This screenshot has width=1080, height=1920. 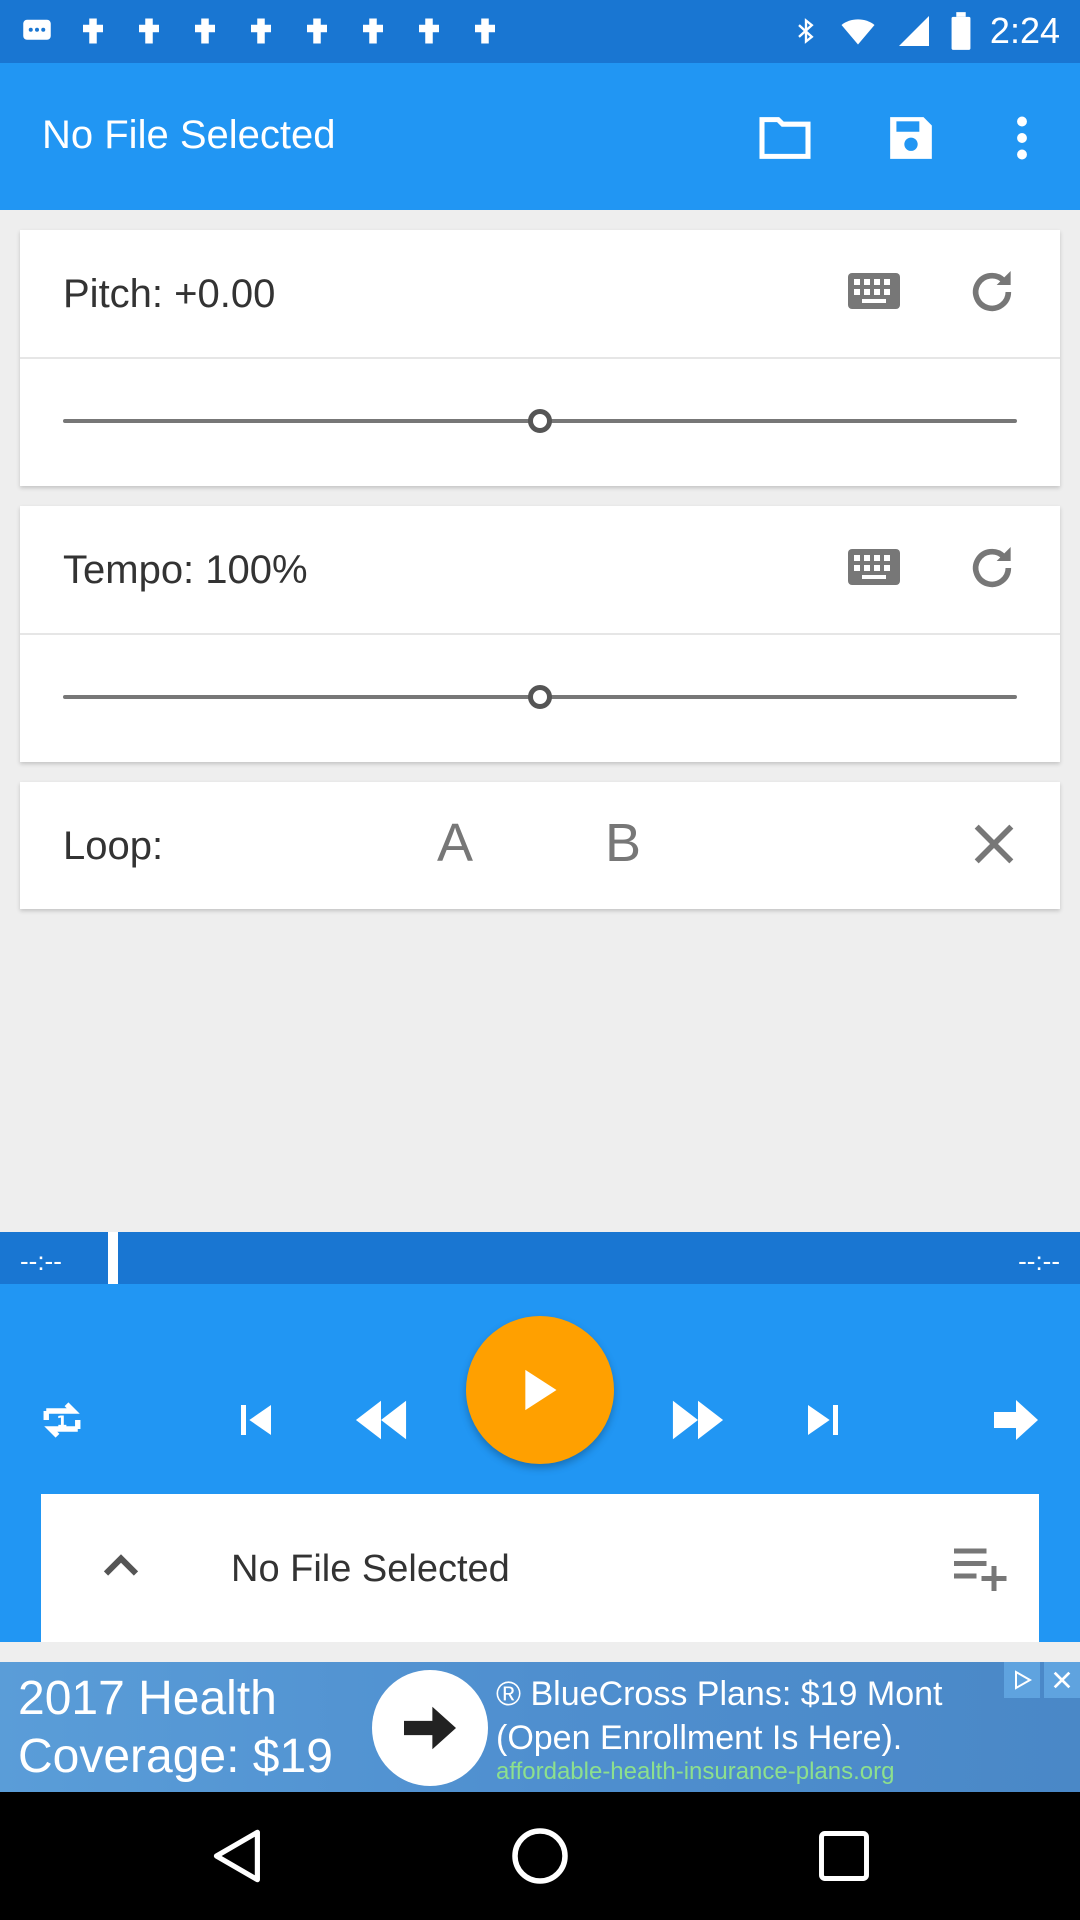 What do you see at coordinates (994, 844) in the screenshot?
I see `loop-clear-button` at bounding box center [994, 844].